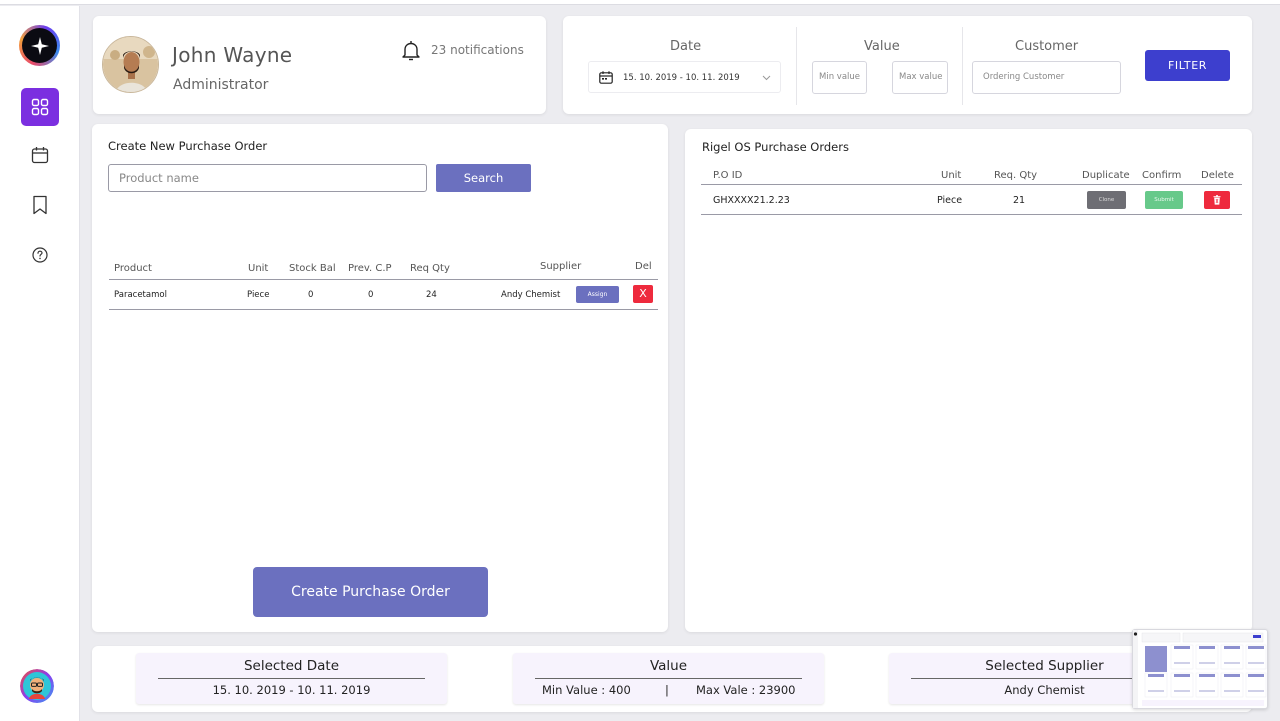 This screenshot has width=1280, height=721. I want to click on user-role: Administrator, so click(221, 85).